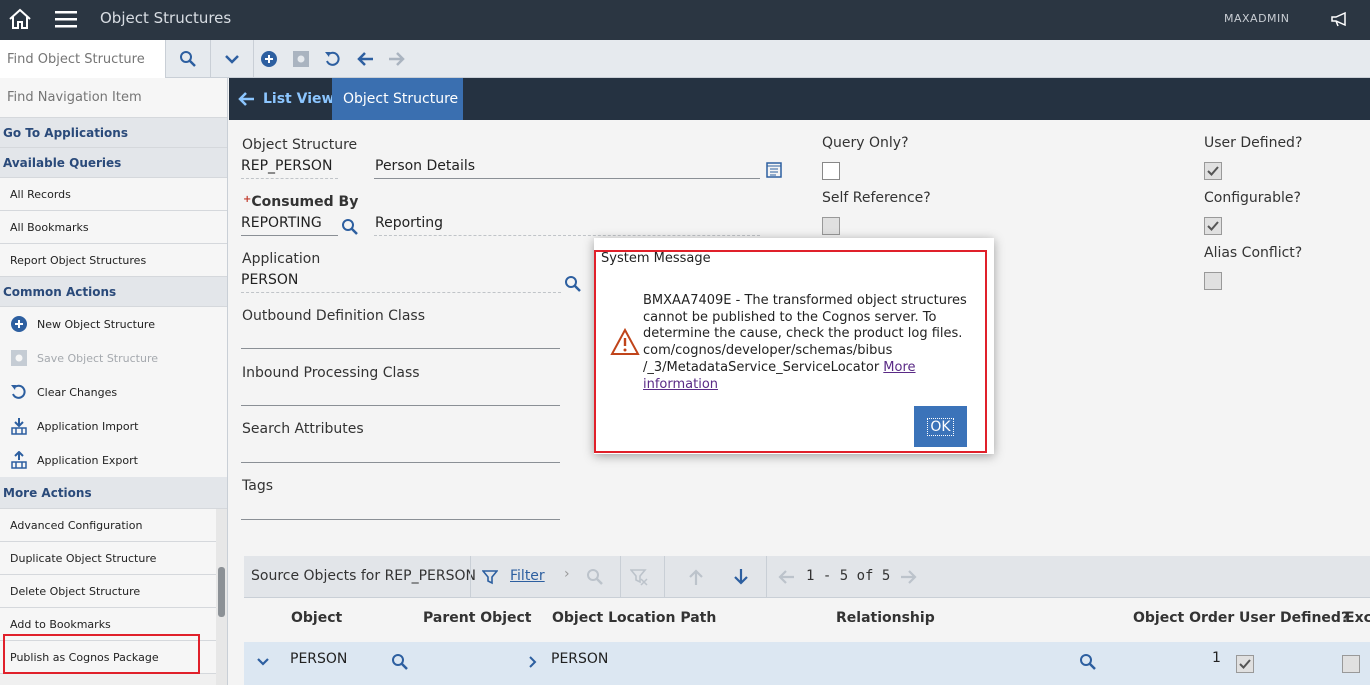 The height and width of the screenshot is (685, 1370). Describe the element at coordinates (865, 143) in the screenshot. I see `query-only-label: Query Only?` at that location.